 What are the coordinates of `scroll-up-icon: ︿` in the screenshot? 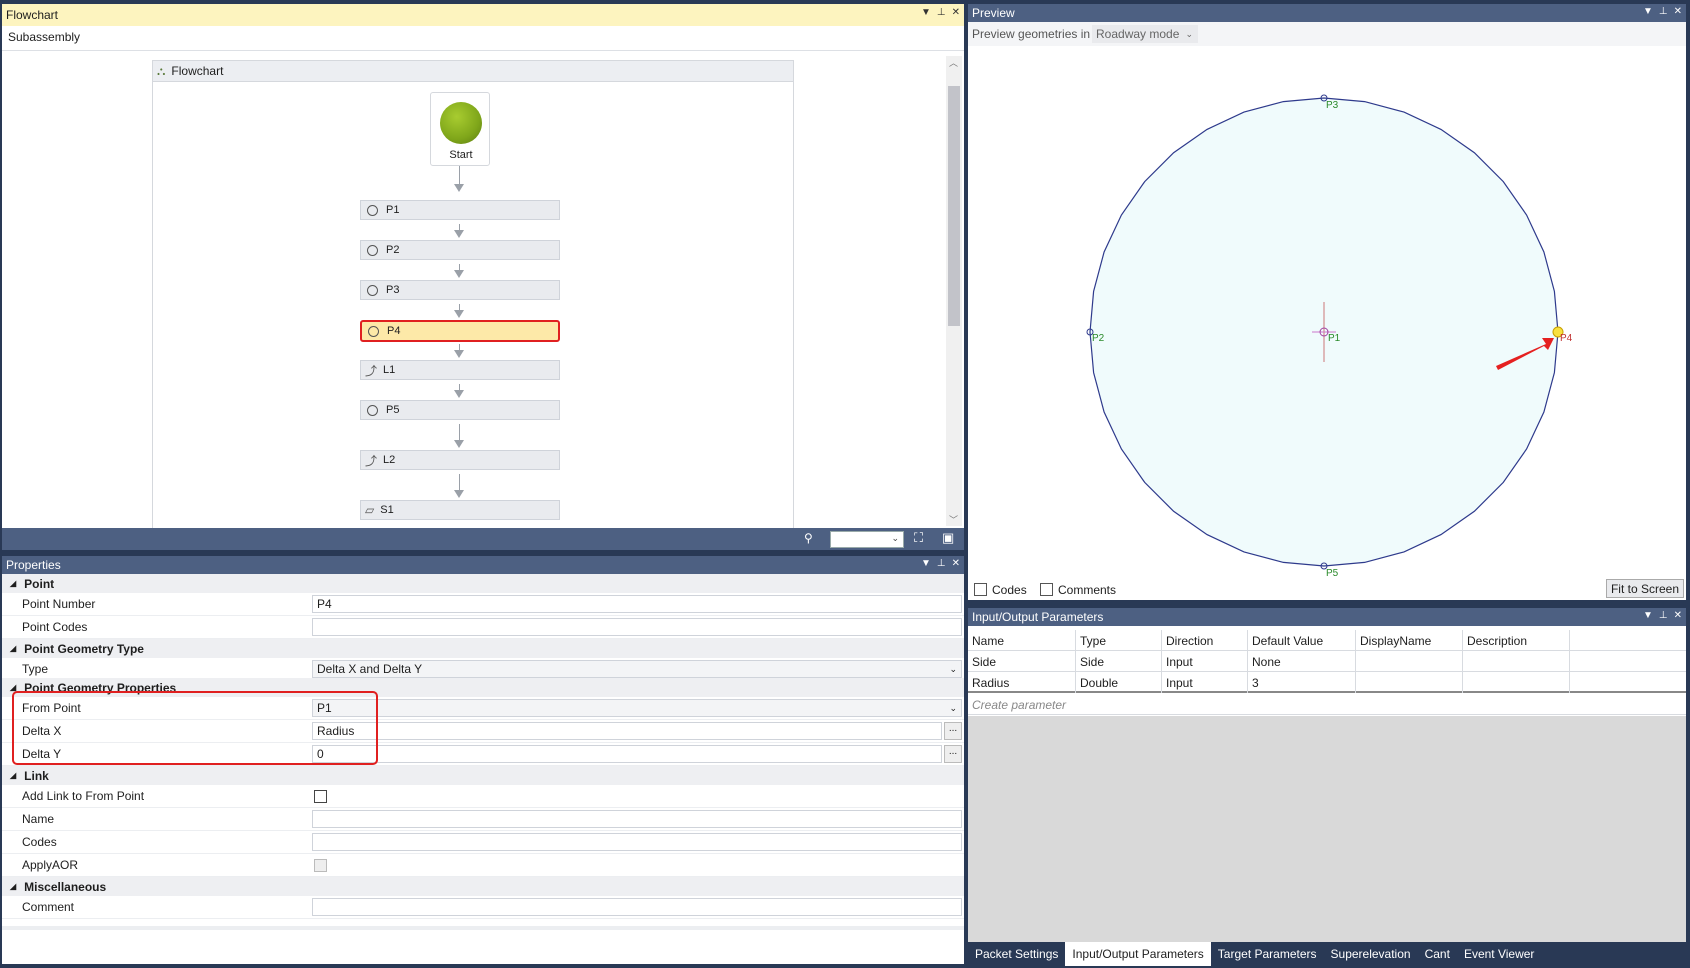 It's located at (953, 62).